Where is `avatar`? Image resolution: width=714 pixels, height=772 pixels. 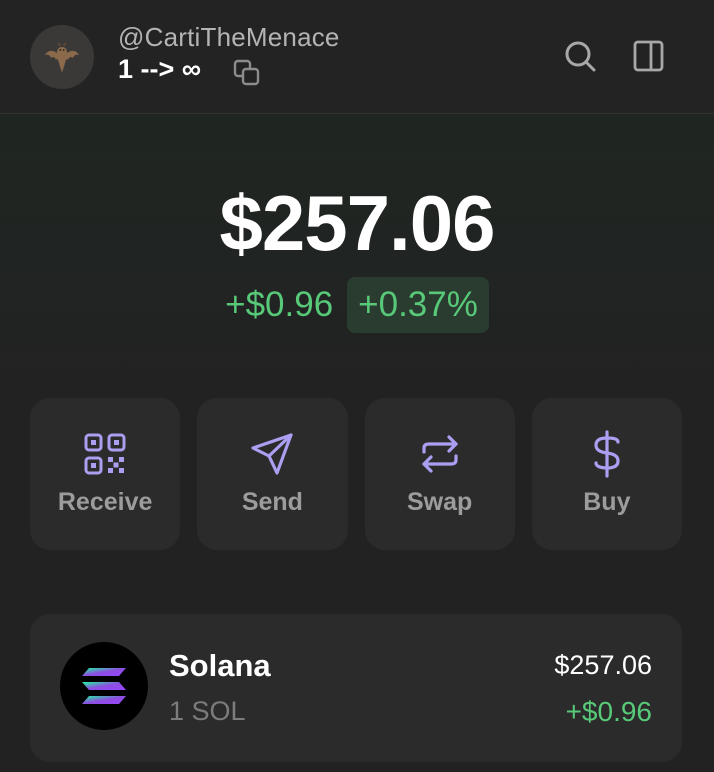 avatar is located at coordinates (62, 57).